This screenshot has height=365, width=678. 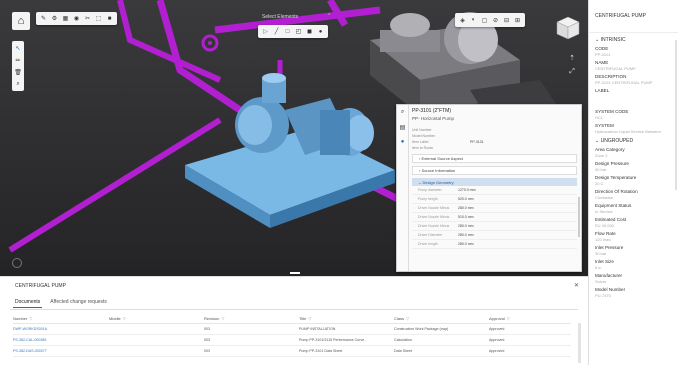 I want to click on column-header: Number ▽, so click(x=61, y=318).